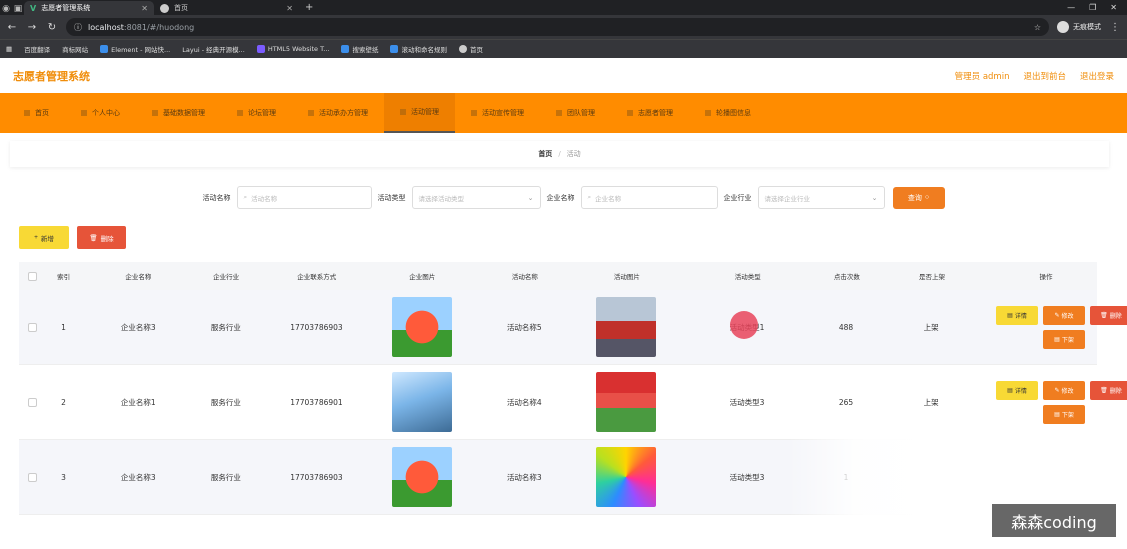 This screenshot has width=1127, height=549. Describe the element at coordinates (260, 49) in the screenshot. I see `html5-icon` at that location.